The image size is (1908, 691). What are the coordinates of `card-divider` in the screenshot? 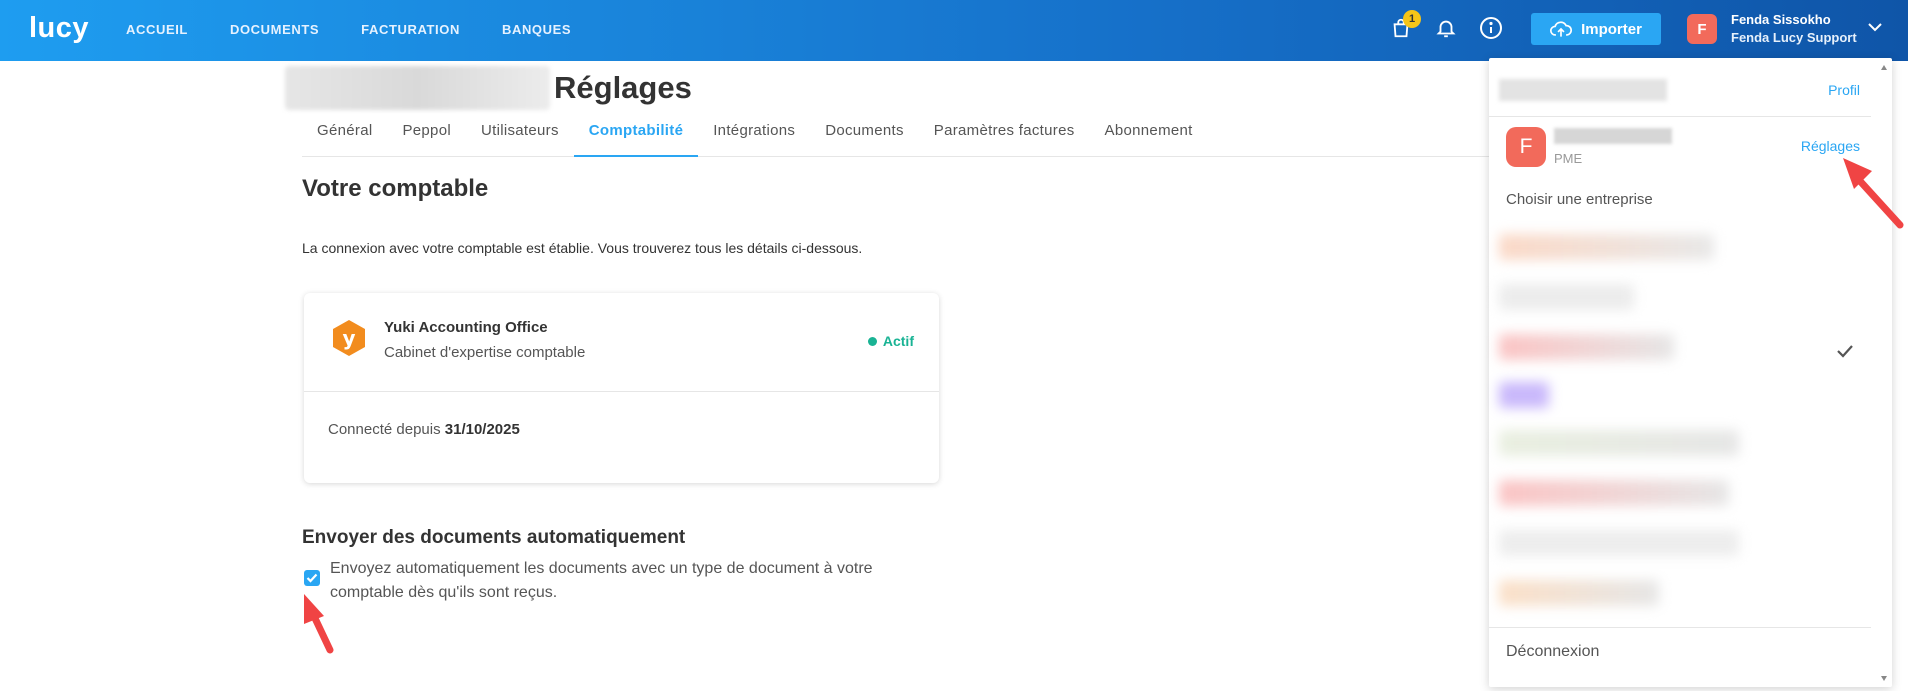 It's located at (621, 391).